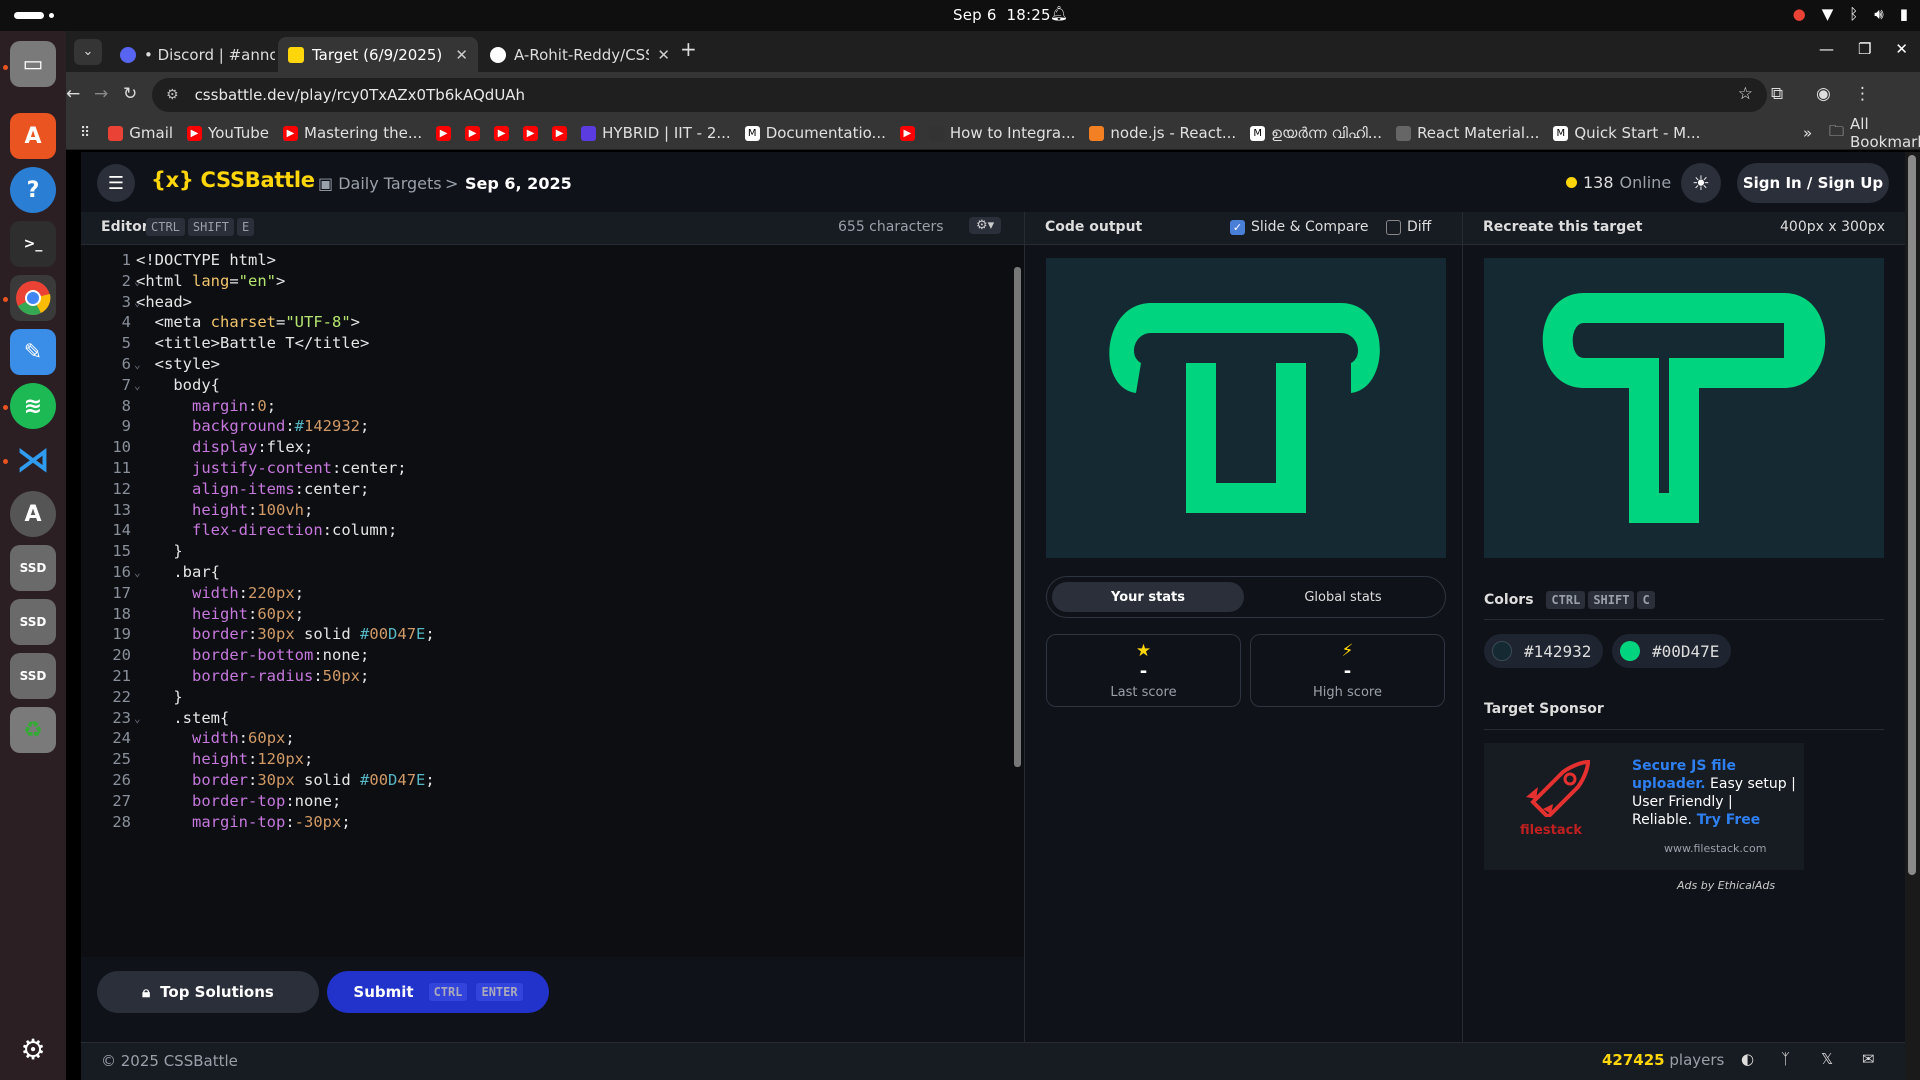 Image resolution: width=1920 pixels, height=1080 pixels. What do you see at coordinates (688, 49) in the screenshot?
I see `new-tab-button: +` at bounding box center [688, 49].